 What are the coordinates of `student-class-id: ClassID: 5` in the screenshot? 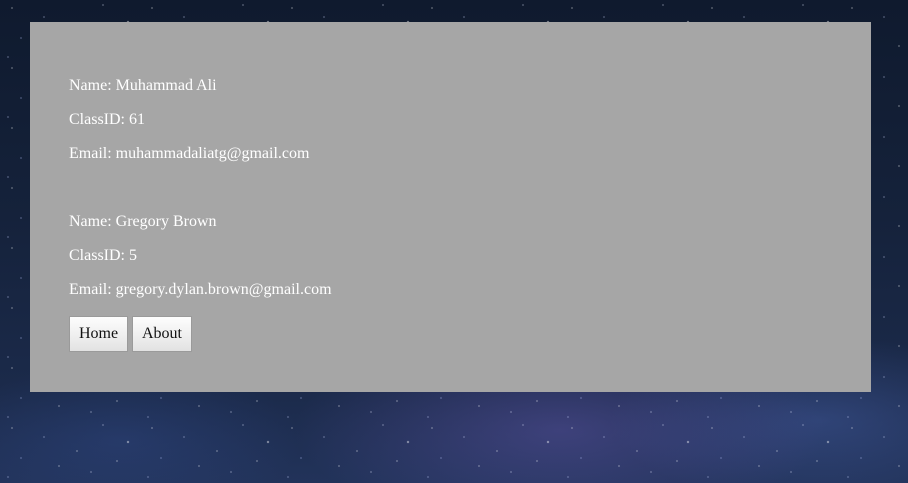 It's located at (103, 255).